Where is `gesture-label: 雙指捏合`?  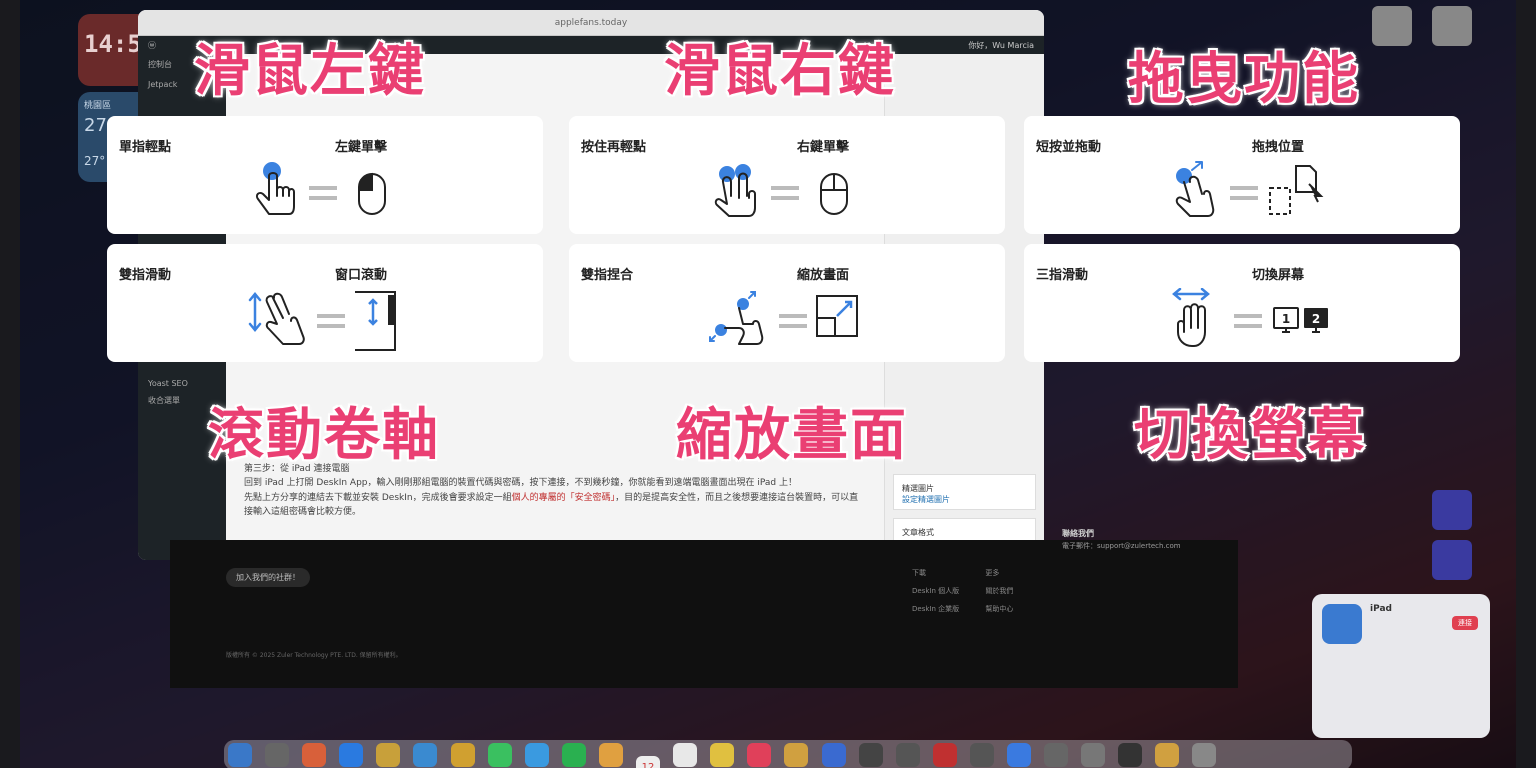
gesture-label: 雙指捏合 is located at coordinates (607, 275).